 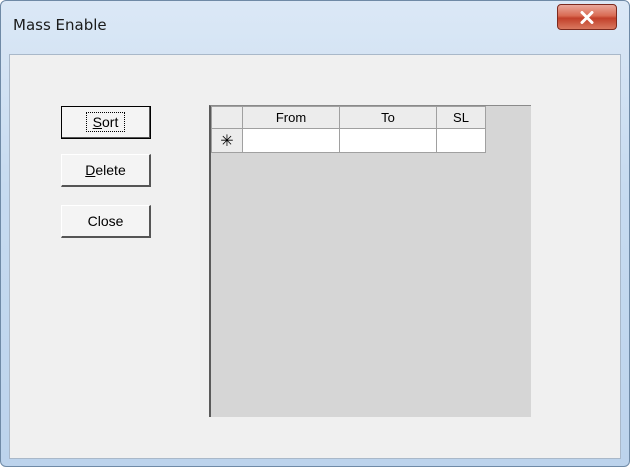 I want to click on table-row: ✳, so click(x=348, y=140).